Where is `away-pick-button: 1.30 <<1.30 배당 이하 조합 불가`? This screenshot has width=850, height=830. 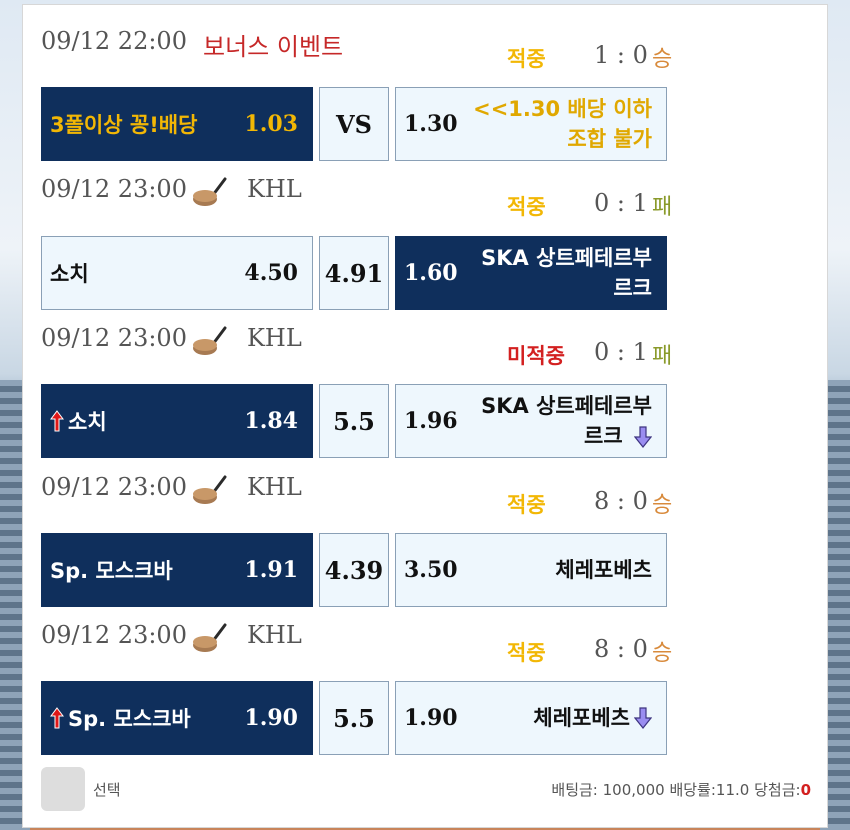 away-pick-button: 1.30 <<1.30 배당 이하 조합 불가 is located at coordinates (531, 124).